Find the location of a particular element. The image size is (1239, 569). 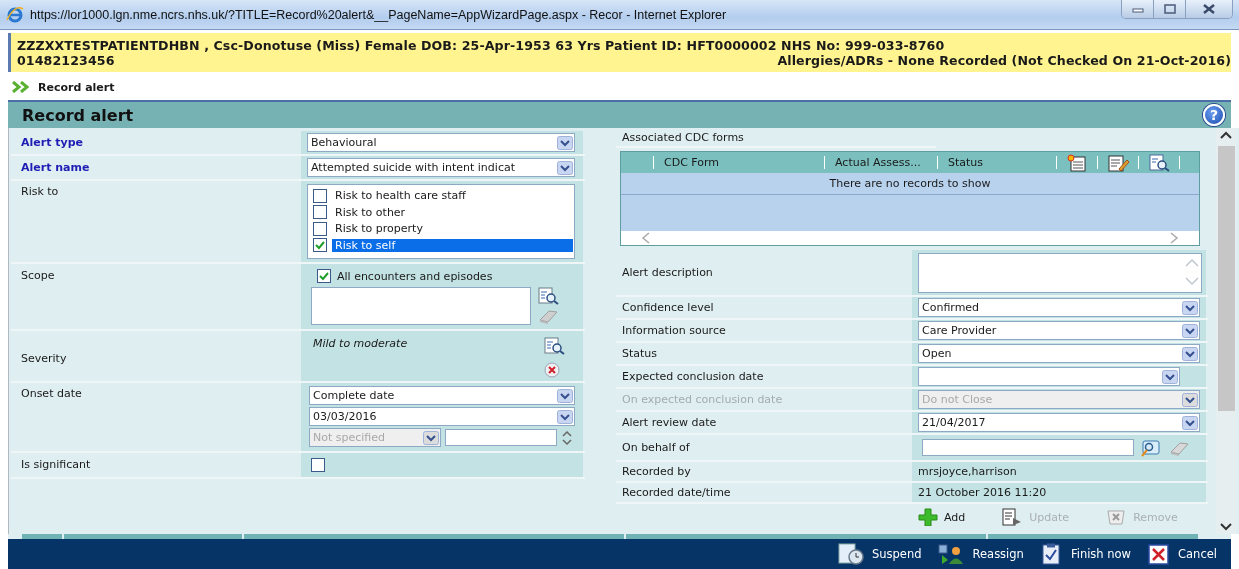

chevron-left-icon is located at coordinates (646, 238).